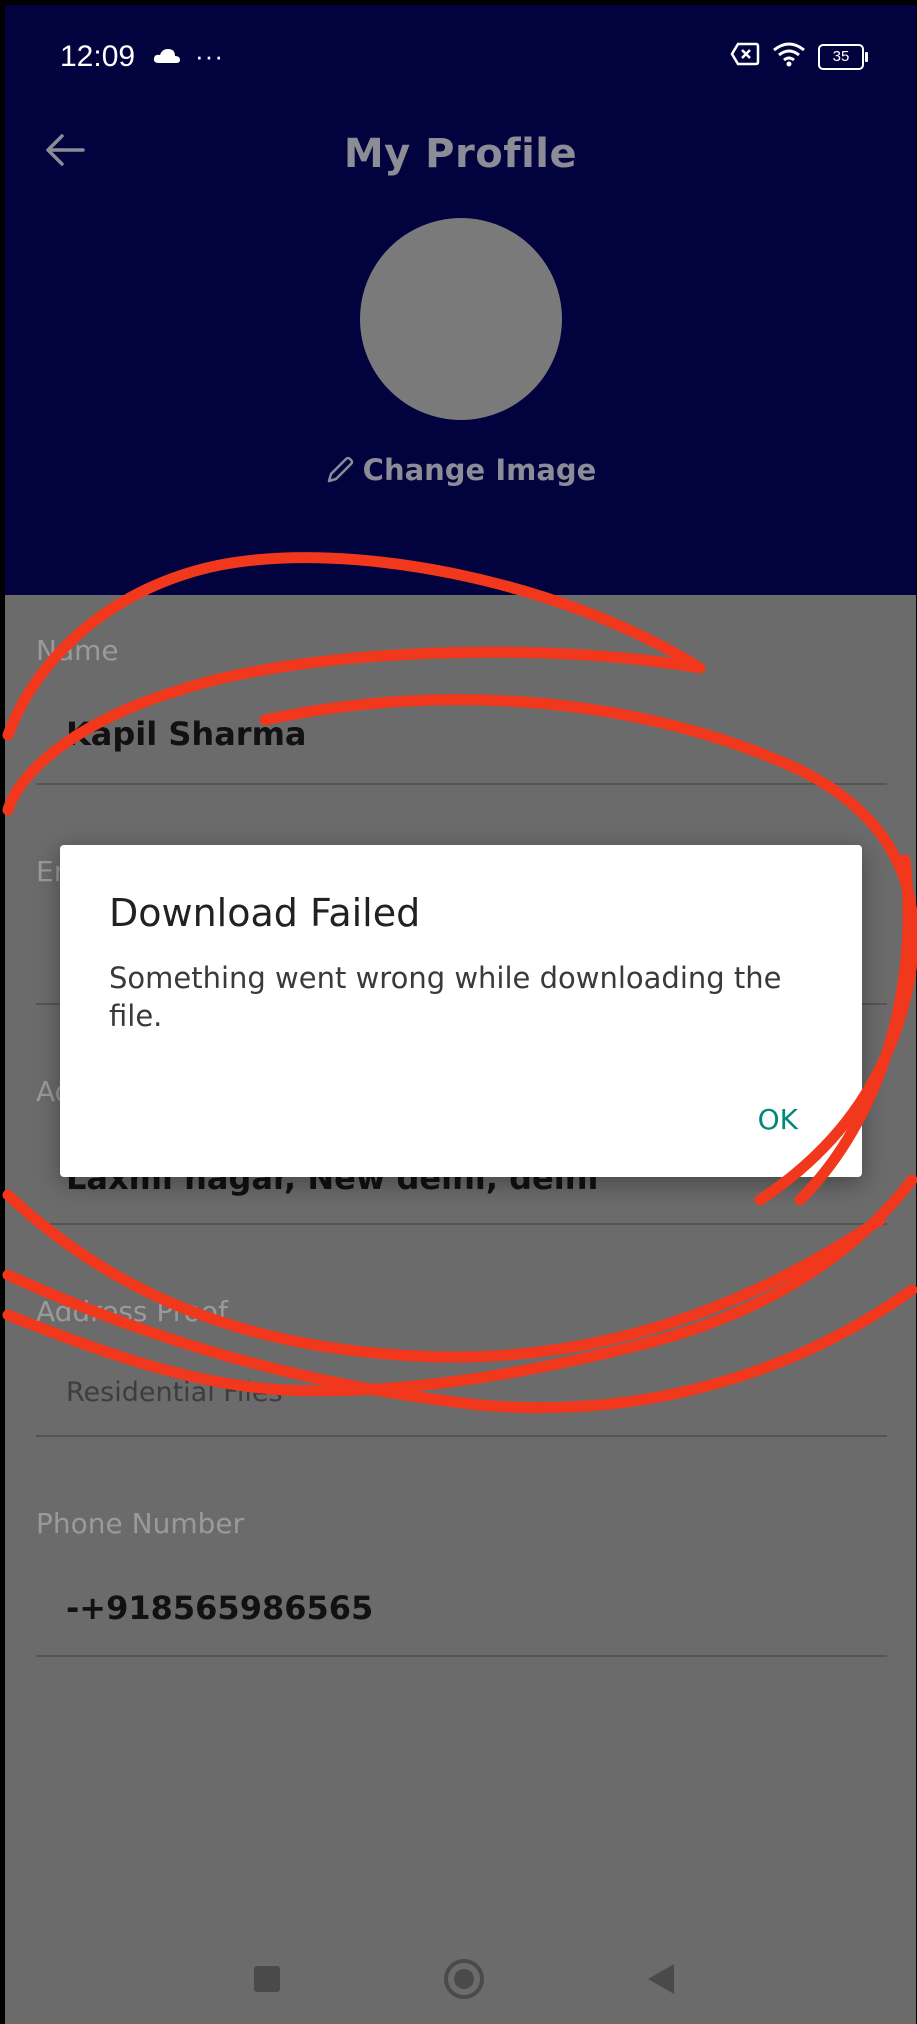  I want to click on address-proof-label: Address Proof, so click(132, 1311).